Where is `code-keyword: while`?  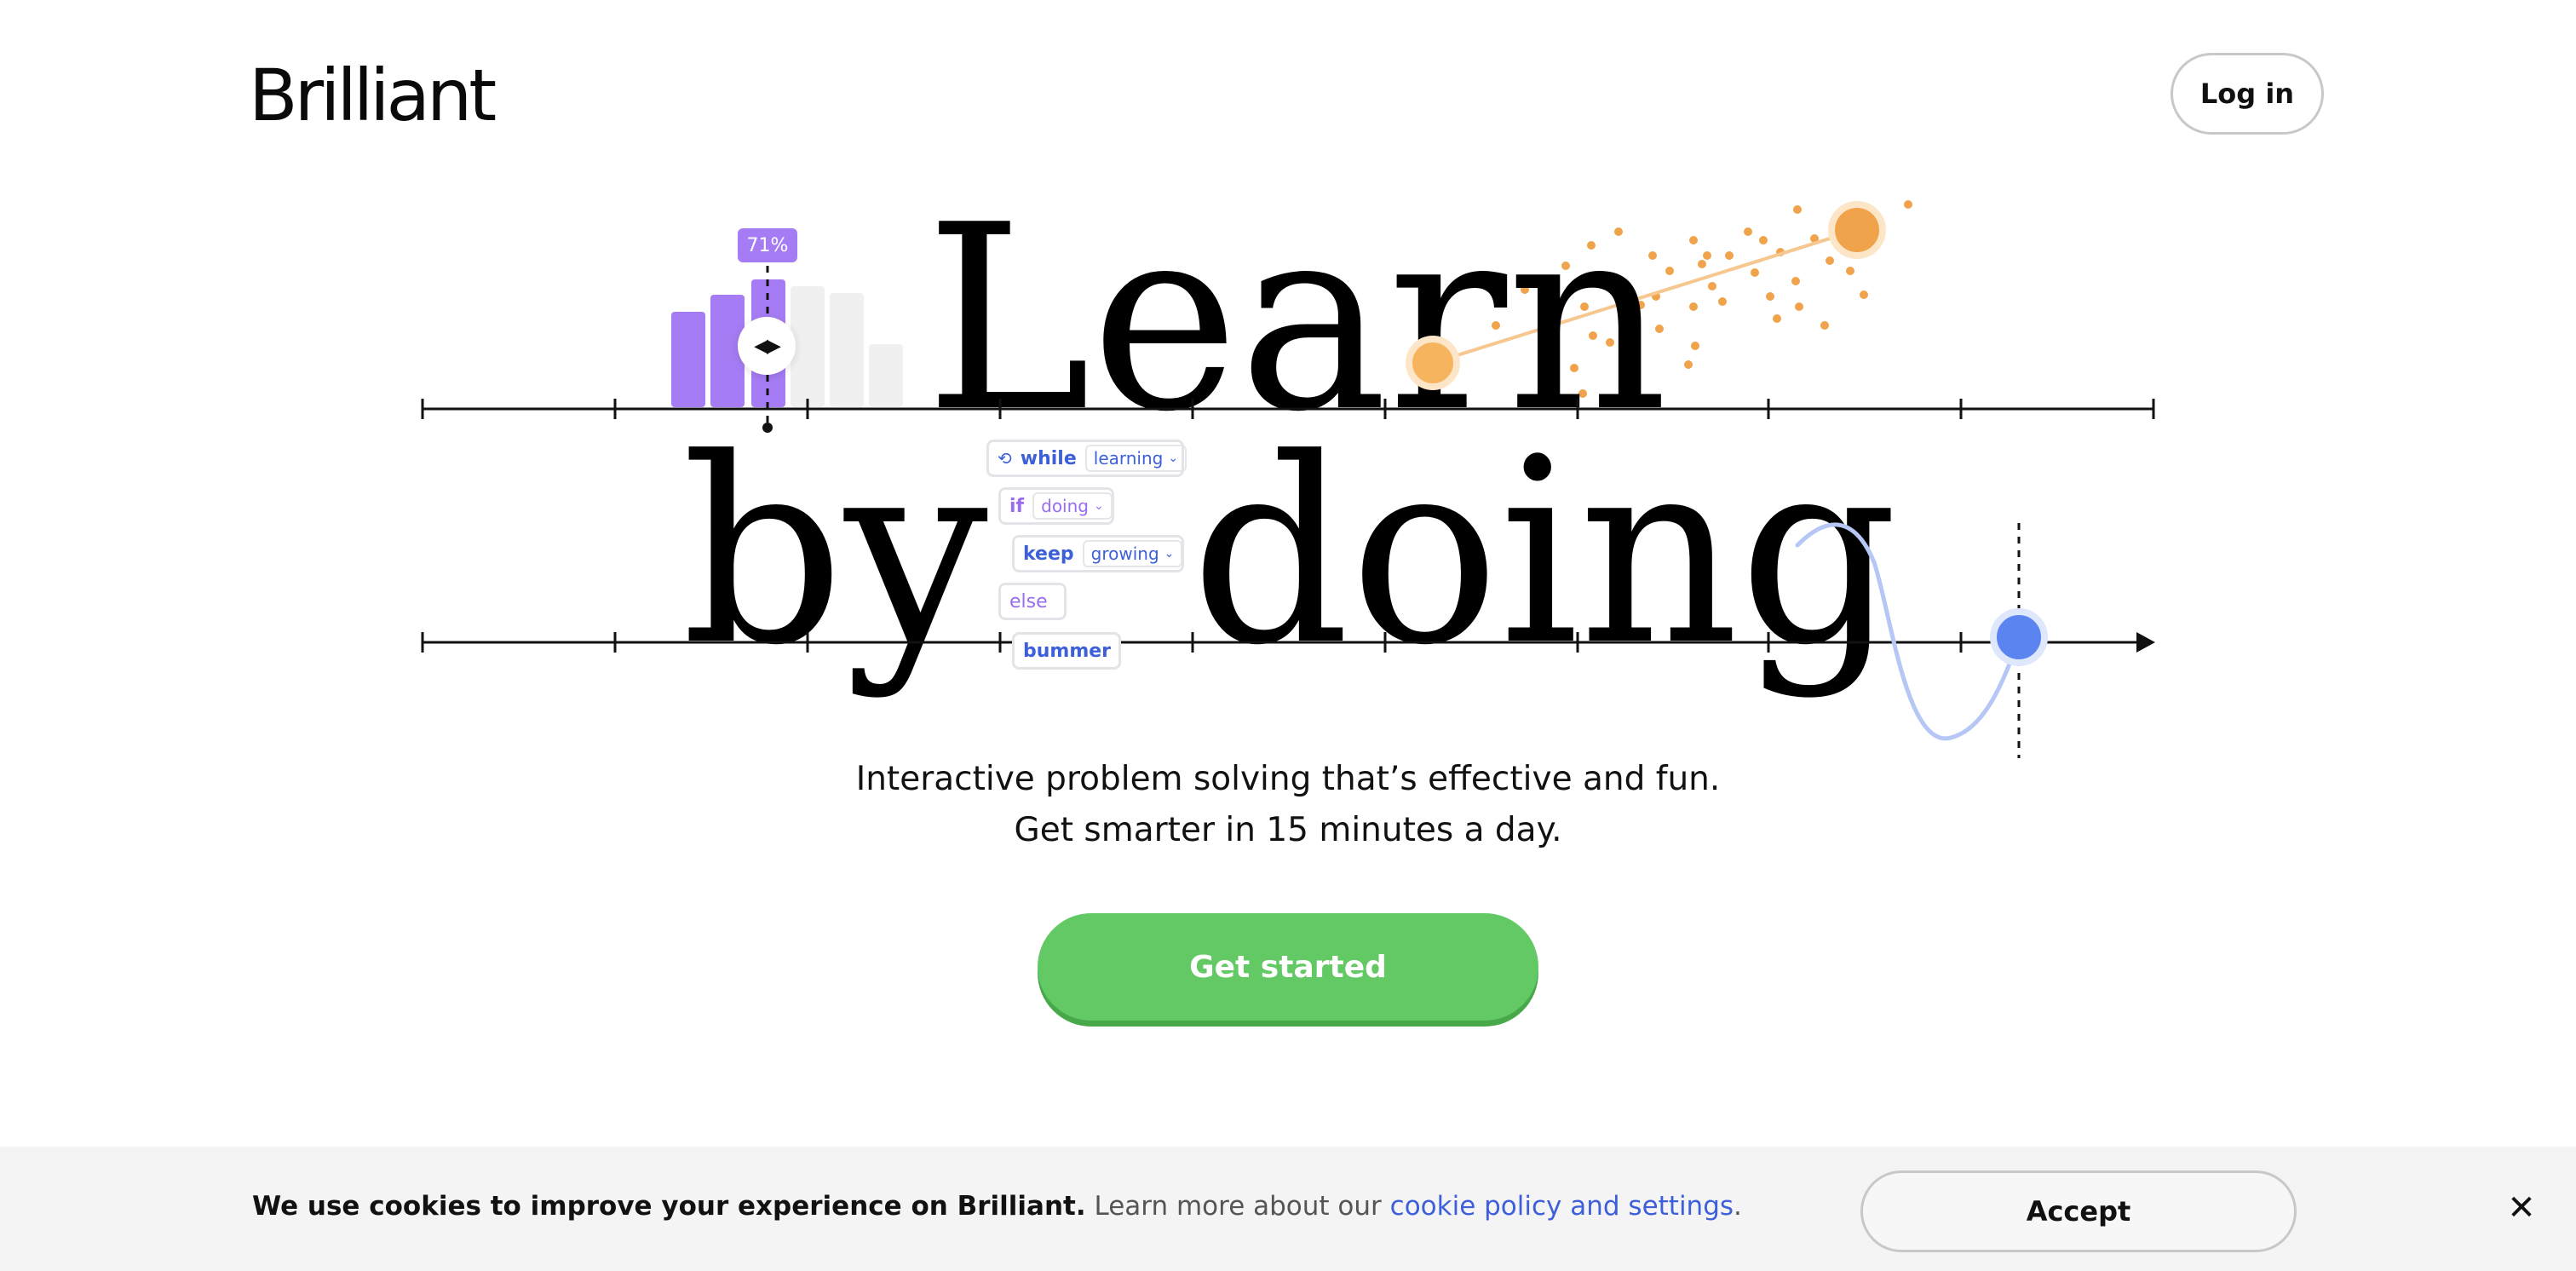
code-keyword: while is located at coordinates (1049, 458).